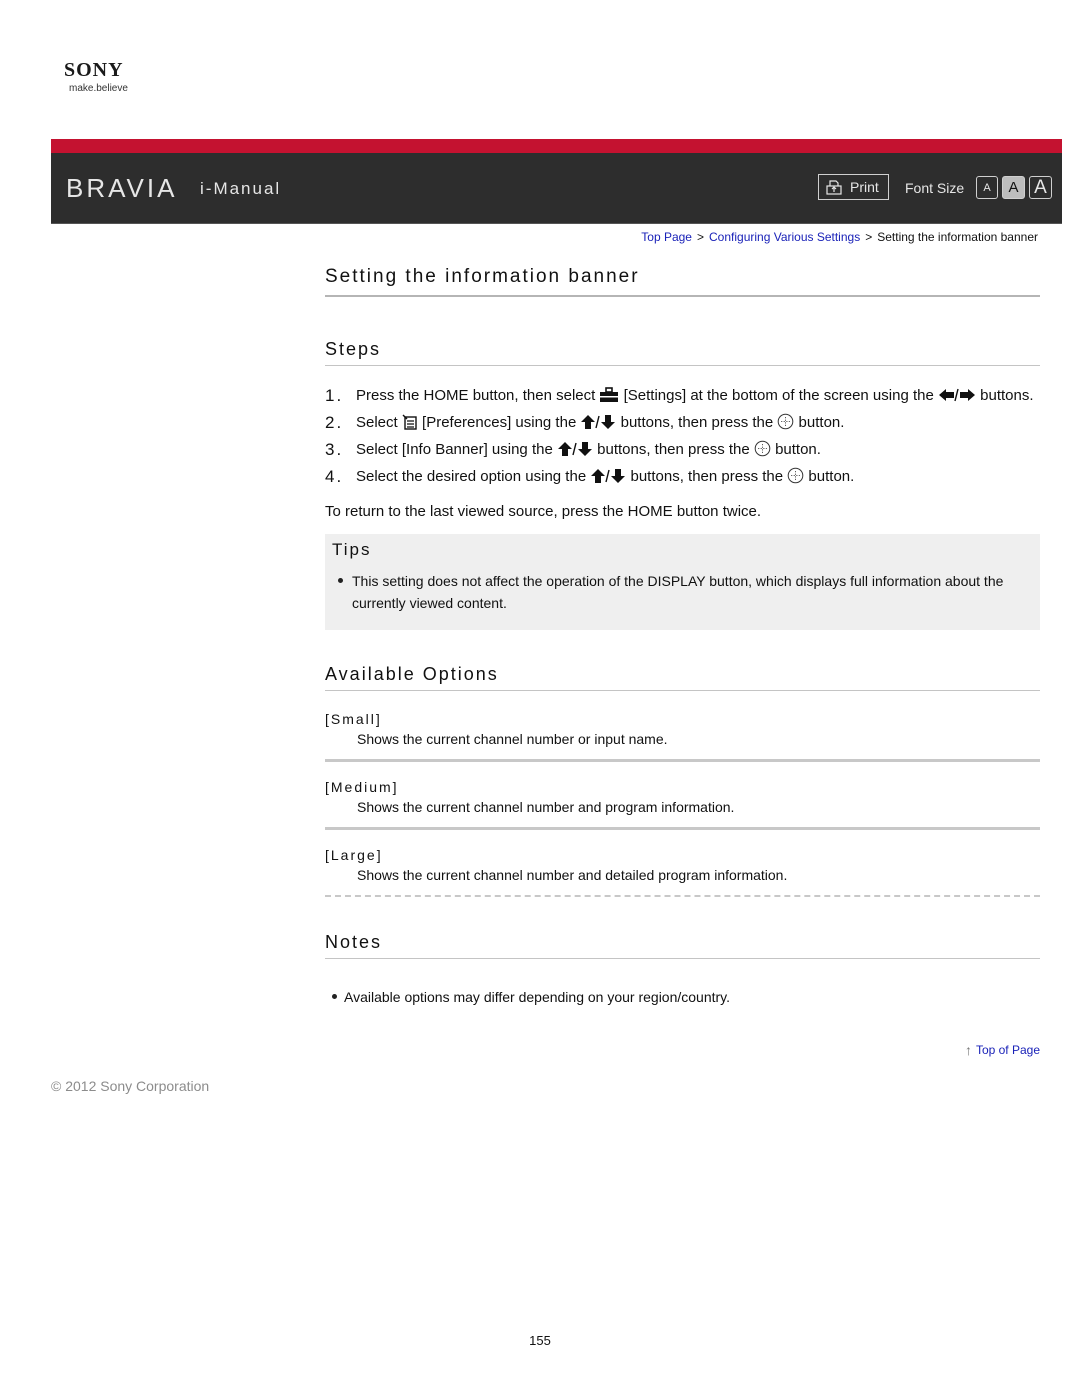 The width and height of the screenshot is (1080, 1397). I want to click on header-red-band, so click(556, 146).